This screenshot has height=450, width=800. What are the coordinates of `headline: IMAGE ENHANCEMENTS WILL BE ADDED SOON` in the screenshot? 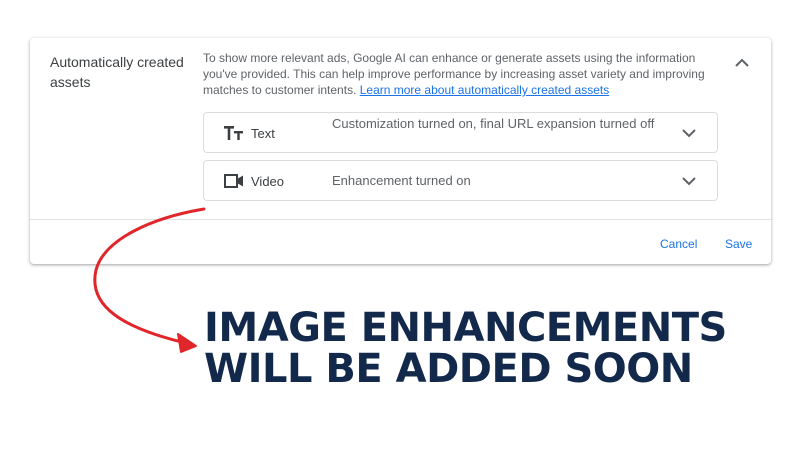 It's located at (499, 349).